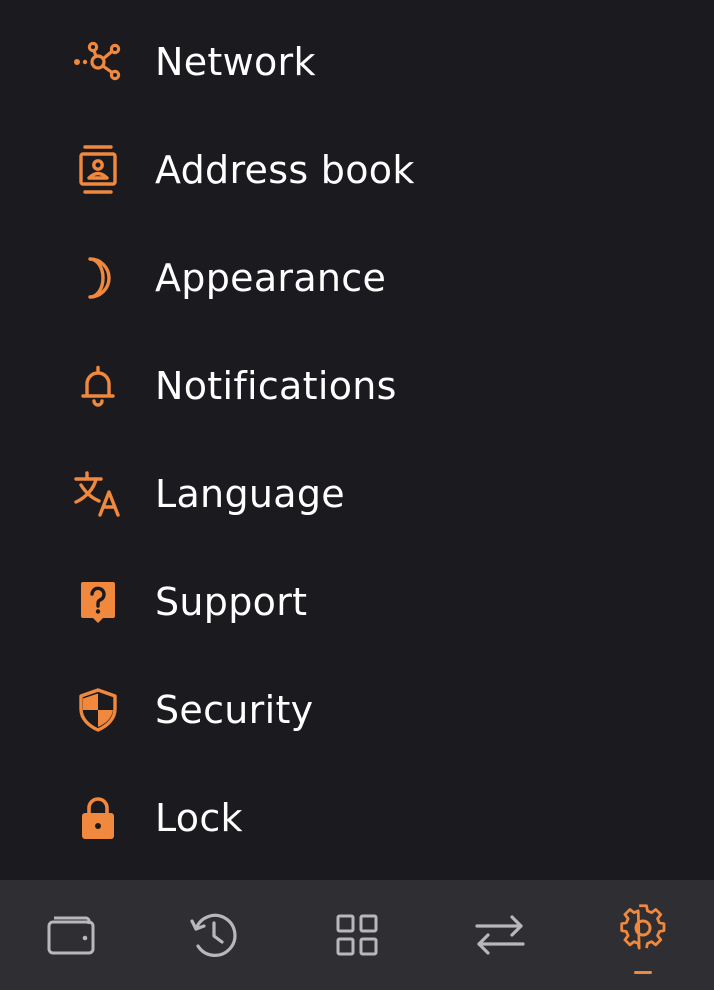  What do you see at coordinates (250, 494) in the screenshot?
I see `menu-item-label: Language` at bounding box center [250, 494].